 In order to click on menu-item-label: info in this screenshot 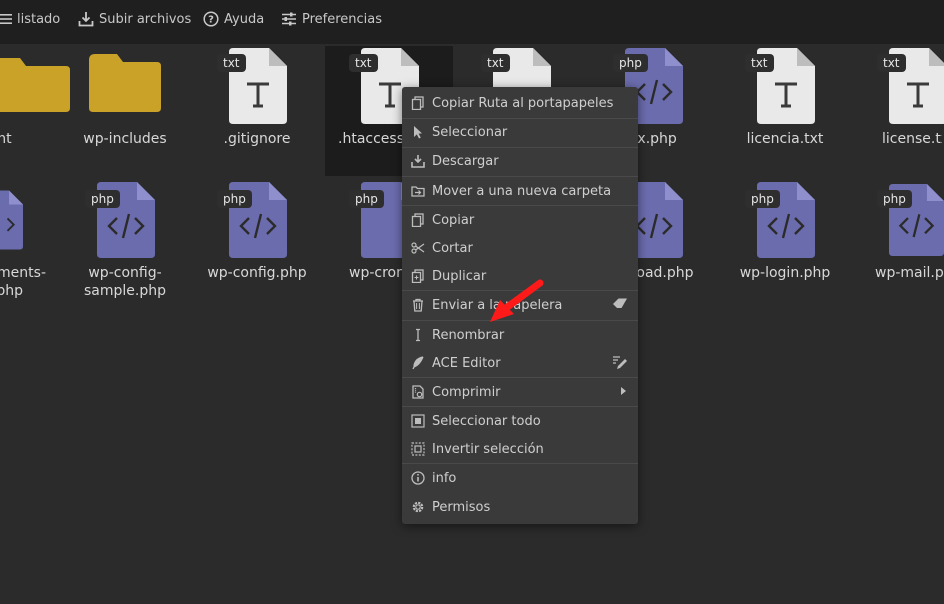, I will do `click(444, 478)`.